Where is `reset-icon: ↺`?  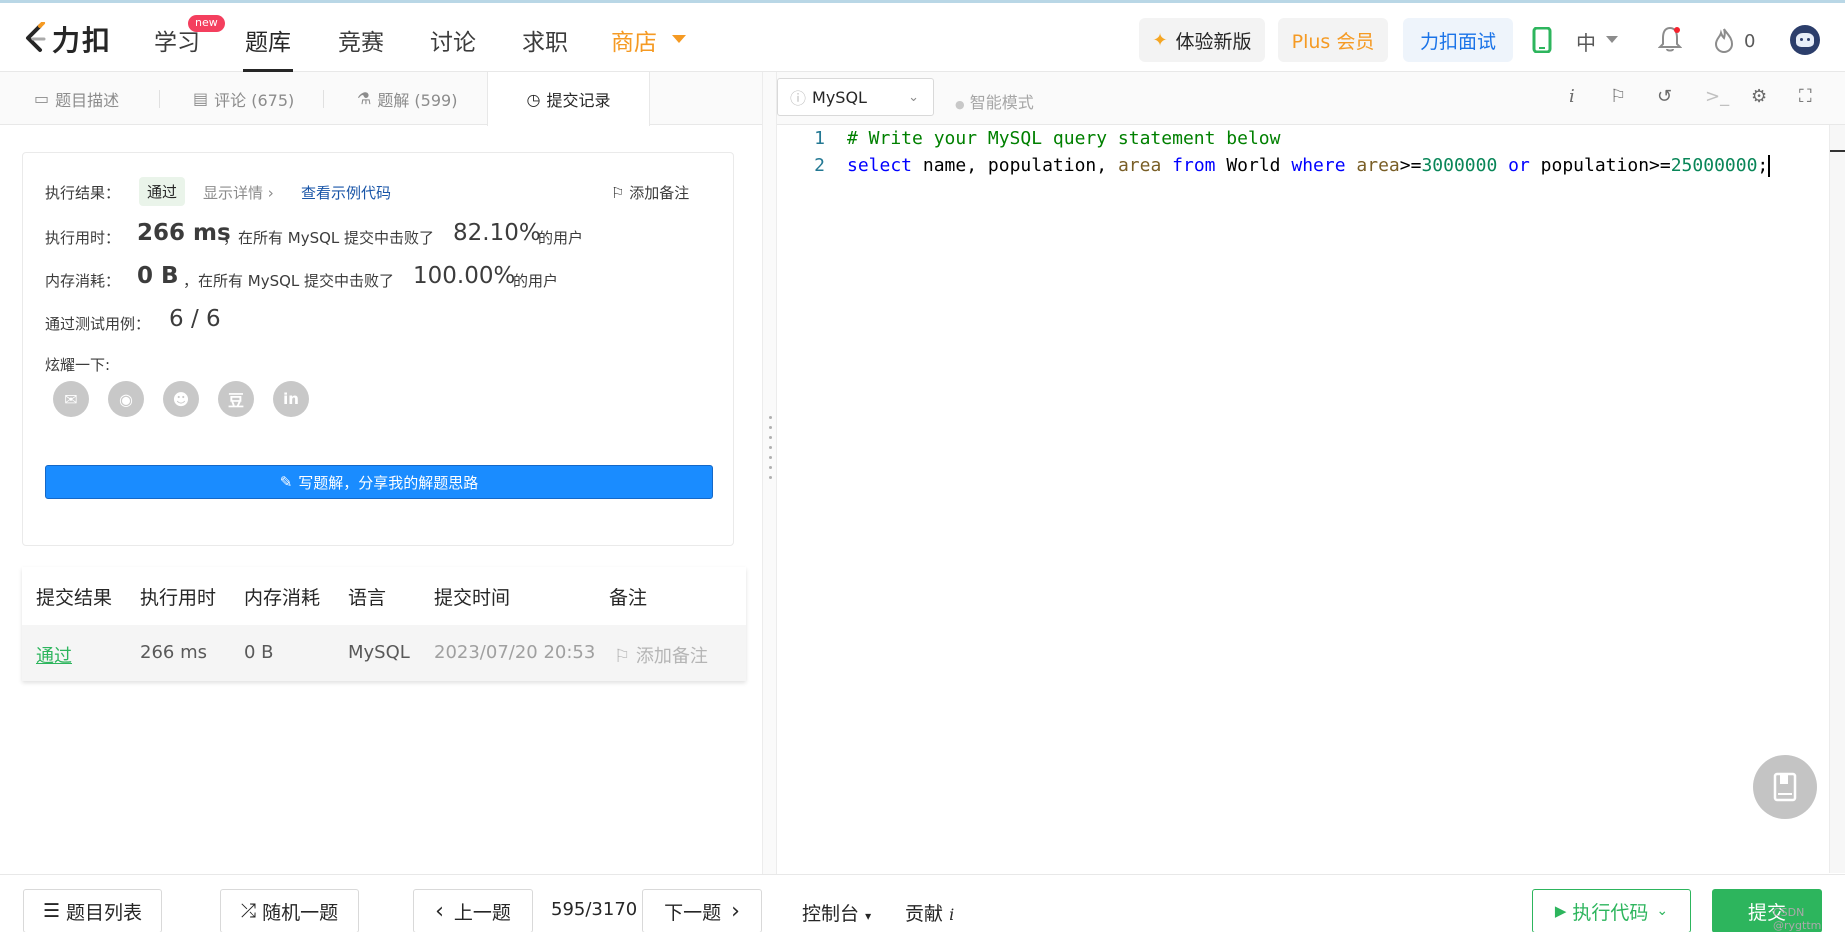
reset-icon: ↺ is located at coordinates (1664, 96).